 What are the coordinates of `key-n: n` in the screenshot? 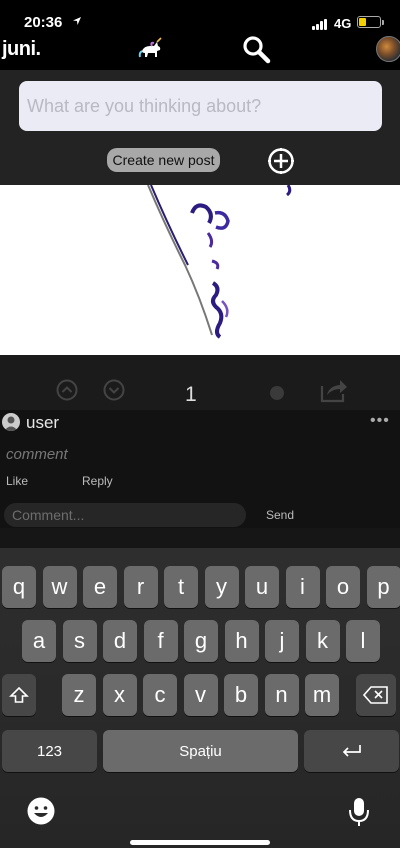 It's located at (281, 695).